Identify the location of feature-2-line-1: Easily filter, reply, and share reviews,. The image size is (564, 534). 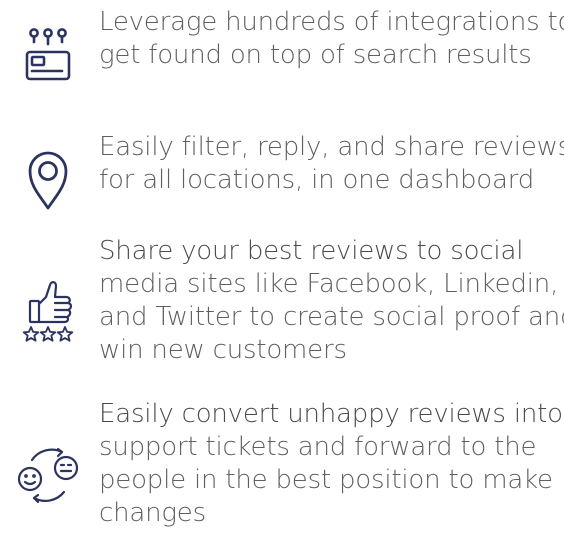
(331, 147).